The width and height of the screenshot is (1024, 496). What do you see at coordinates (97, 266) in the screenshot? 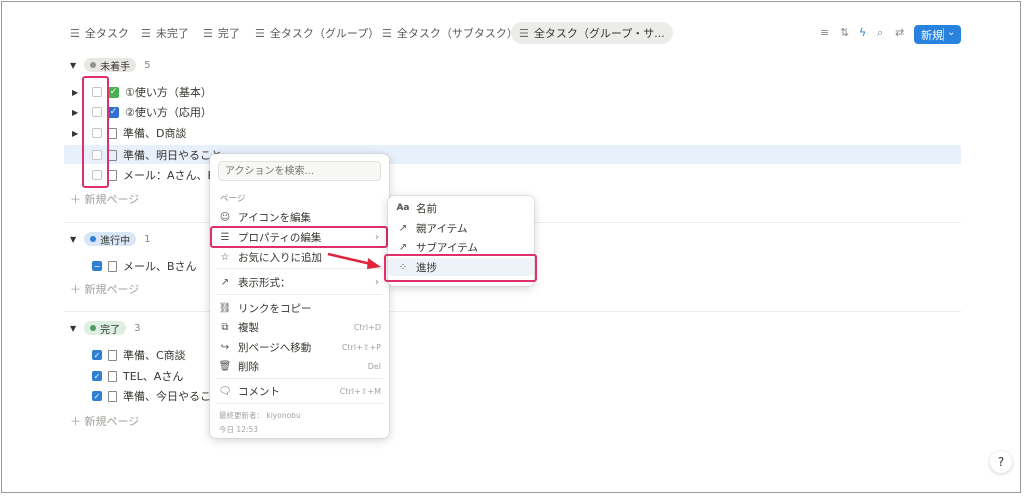
I see `row-checkbox: −` at bounding box center [97, 266].